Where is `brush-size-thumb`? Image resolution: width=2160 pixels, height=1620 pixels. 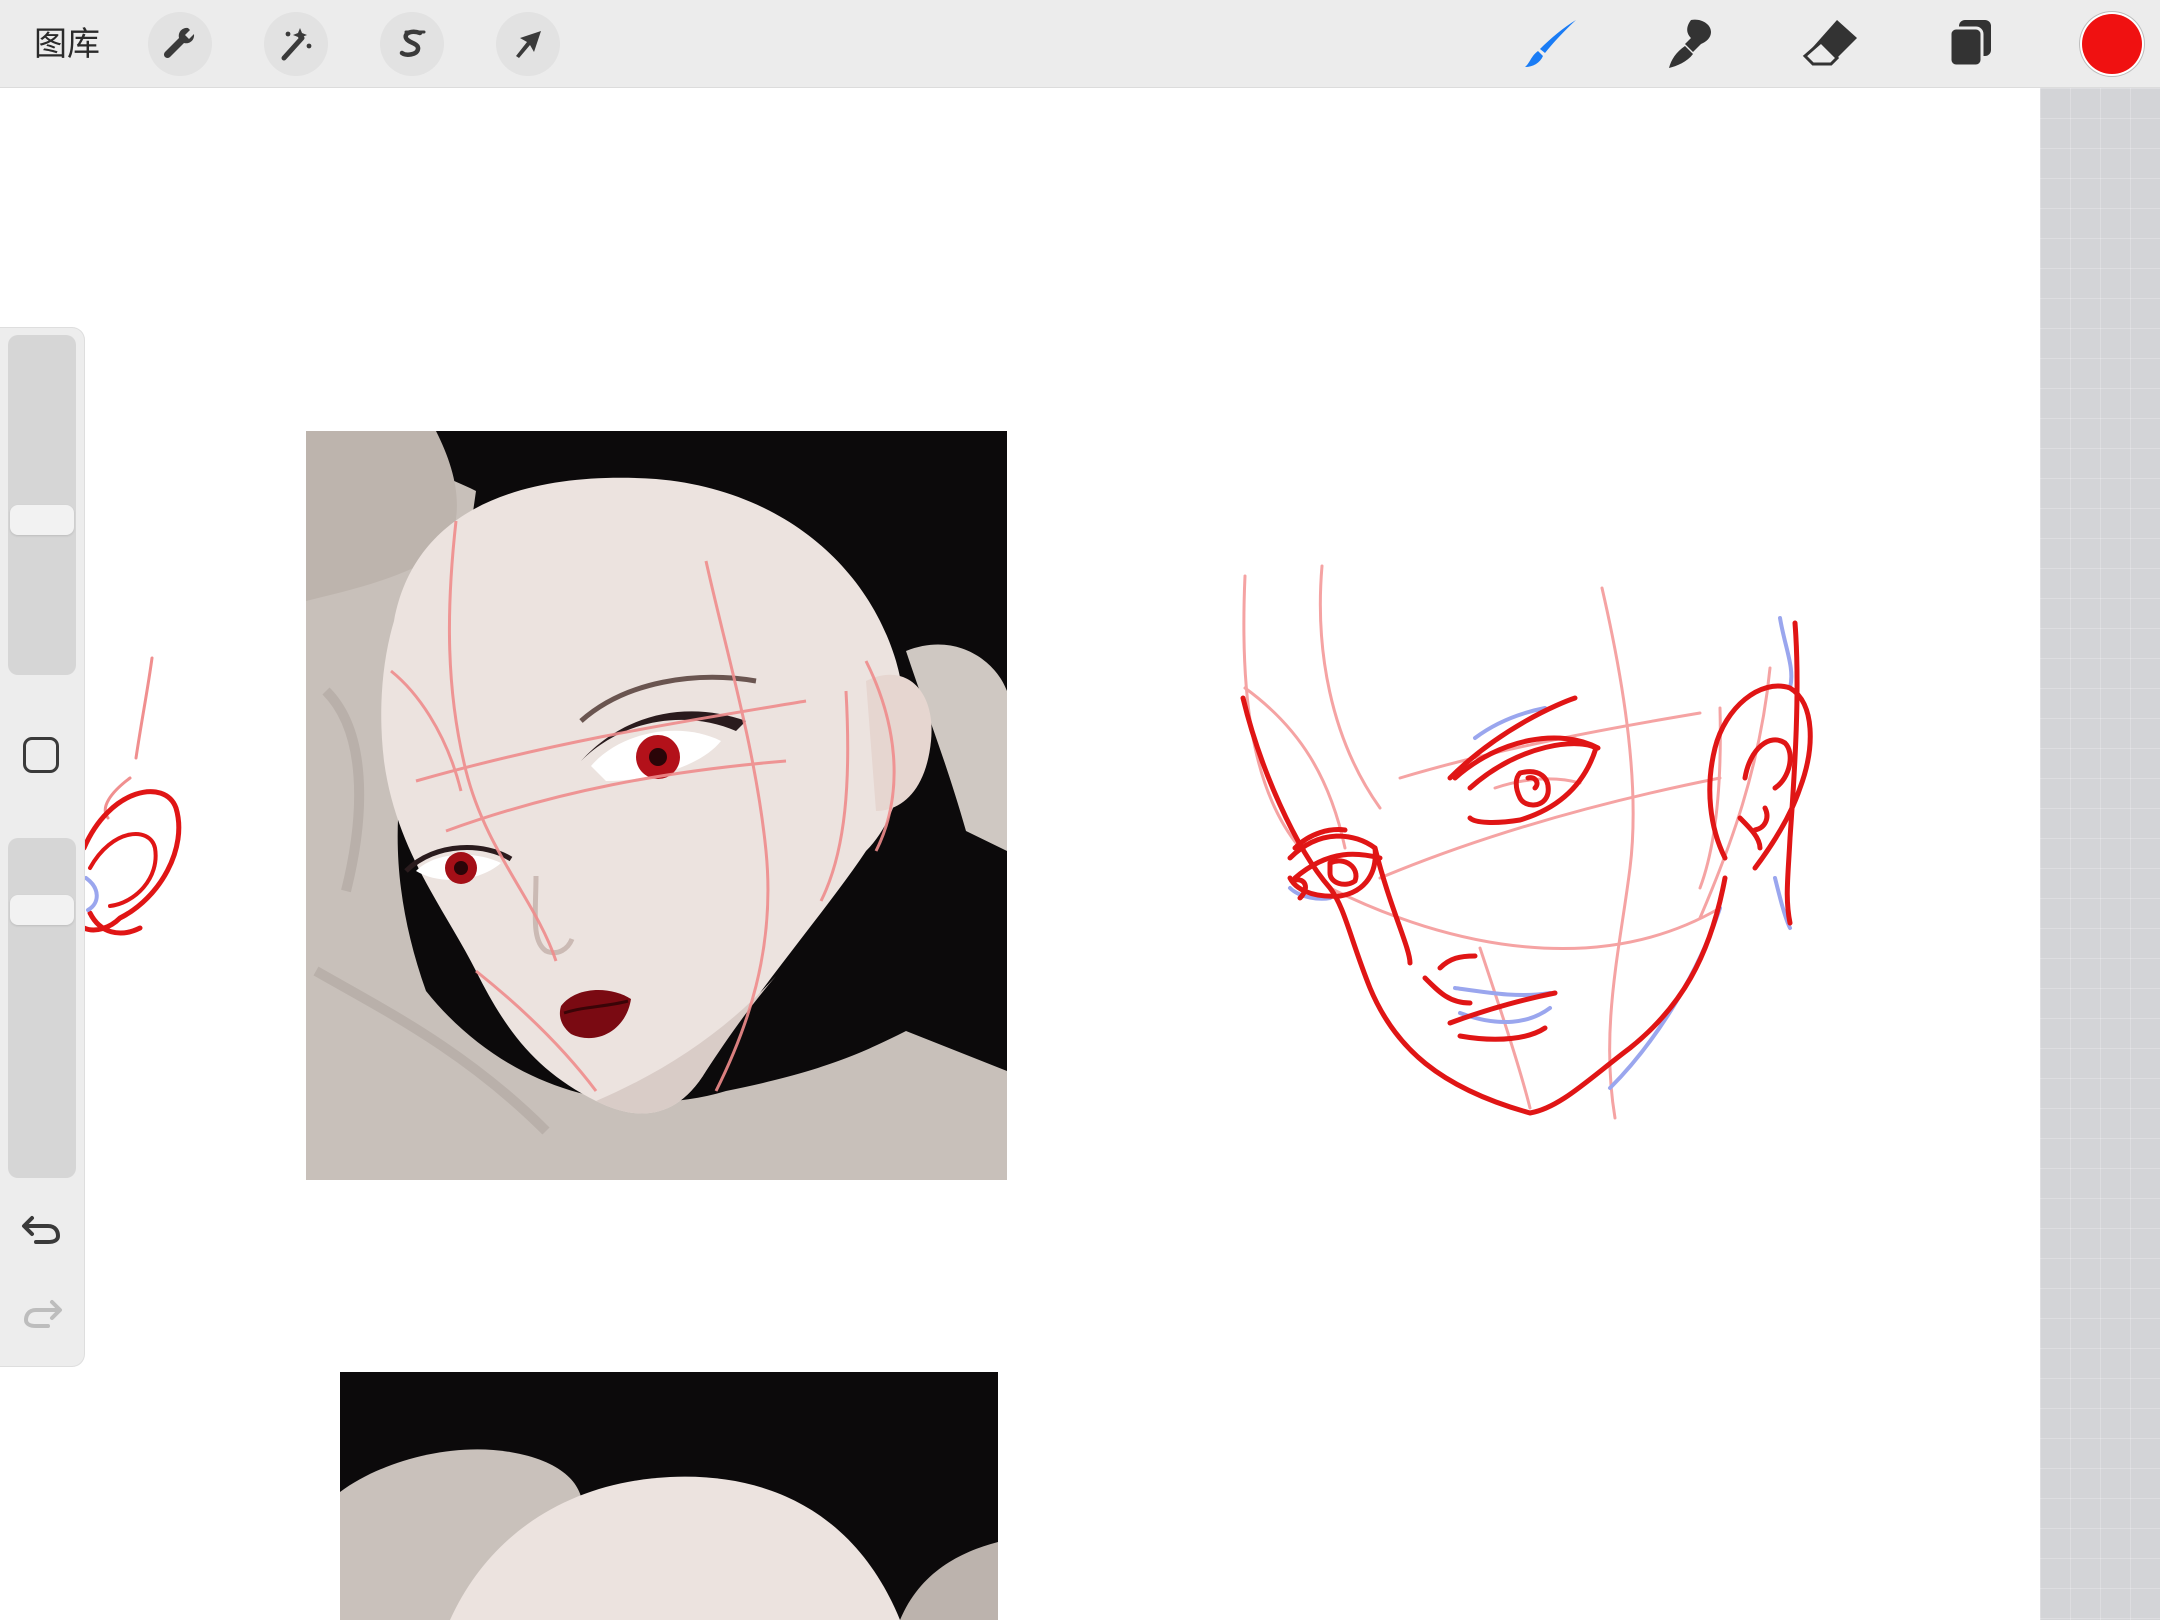 brush-size-thumb is located at coordinates (42, 520).